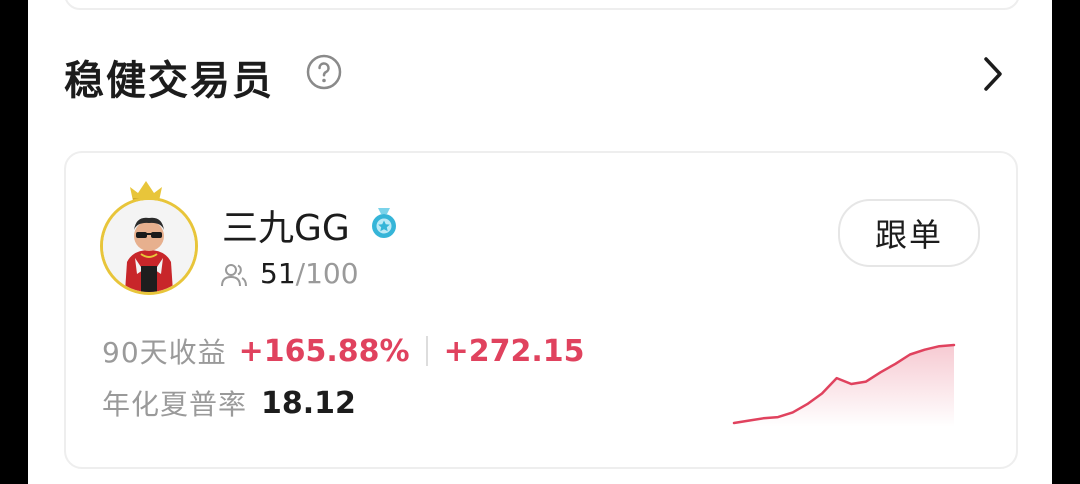 Image resolution: width=1080 pixels, height=484 pixels. Describe the element at coordinates (175, 404) in the screenshot. I see `sharpe-label: 年化夏普率` at that location.